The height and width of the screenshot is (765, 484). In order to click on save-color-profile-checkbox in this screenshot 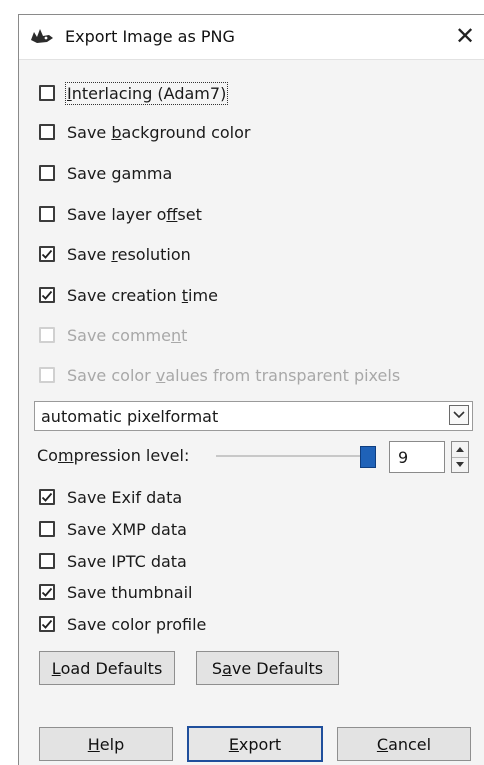, I will do `click(47, 624)`.